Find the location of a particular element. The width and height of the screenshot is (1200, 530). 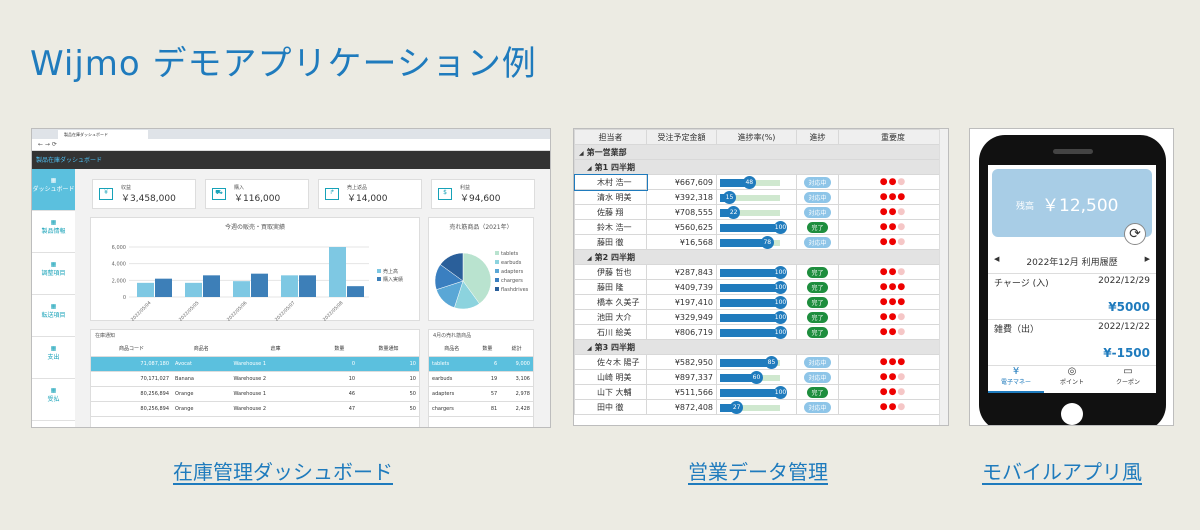

group-row: ◢ 第1 四半期 is located at coordinates (761, 167).